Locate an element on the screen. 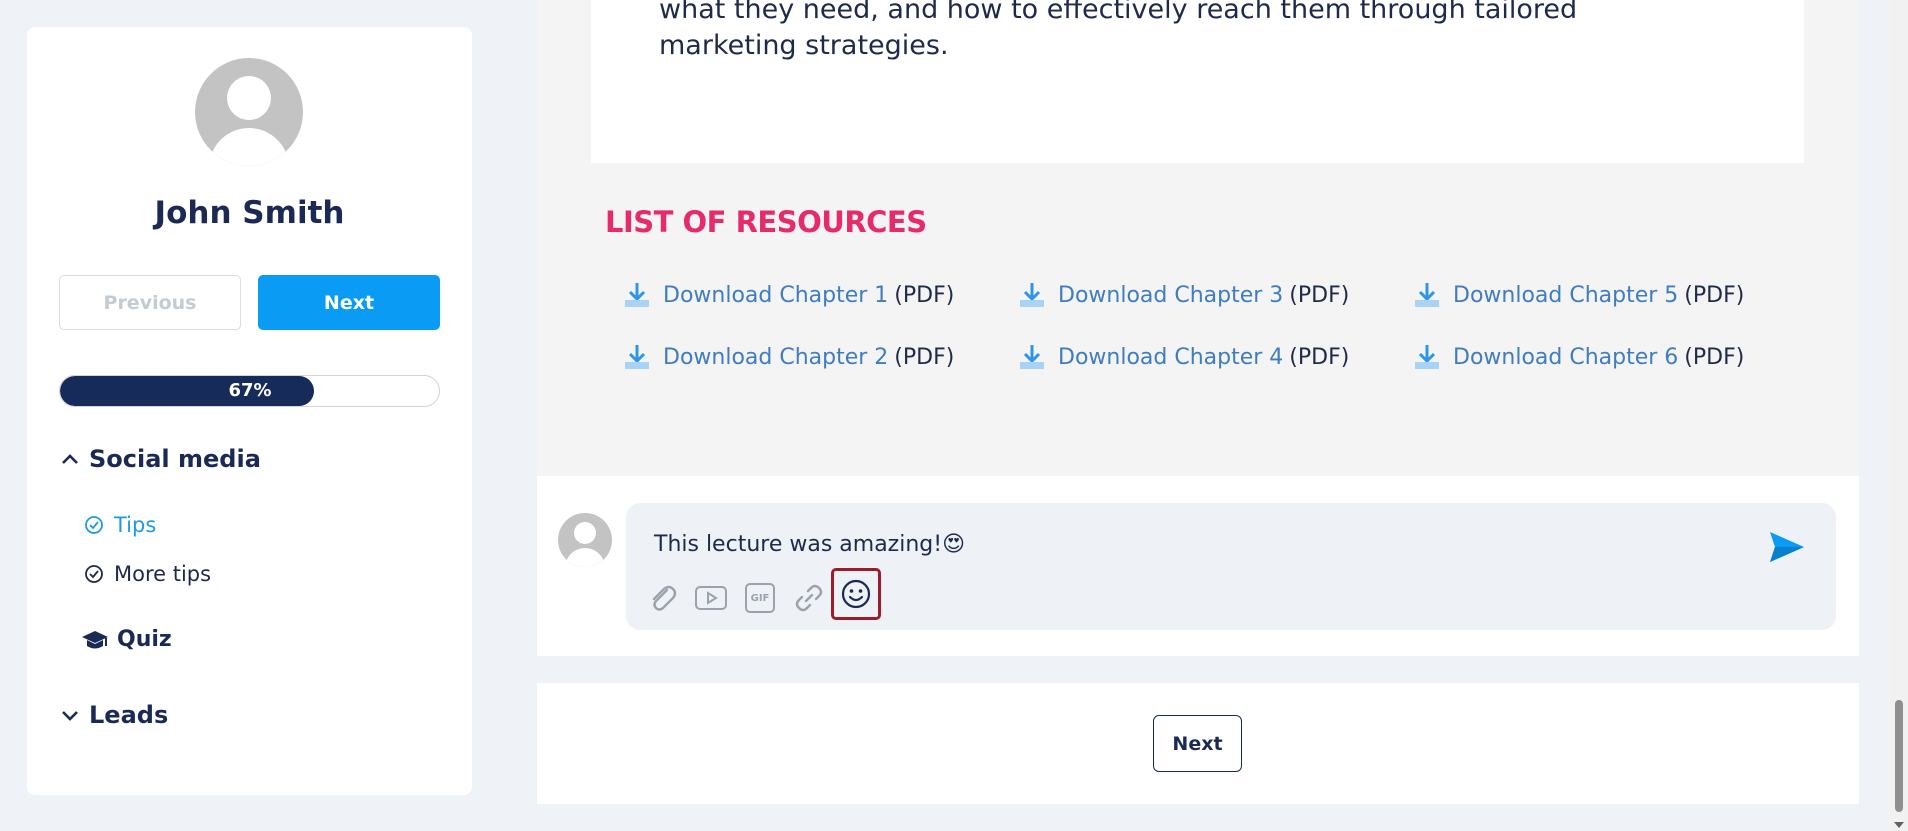  comment-value: This lecture was amazing! is located at coordinates (798, 544).